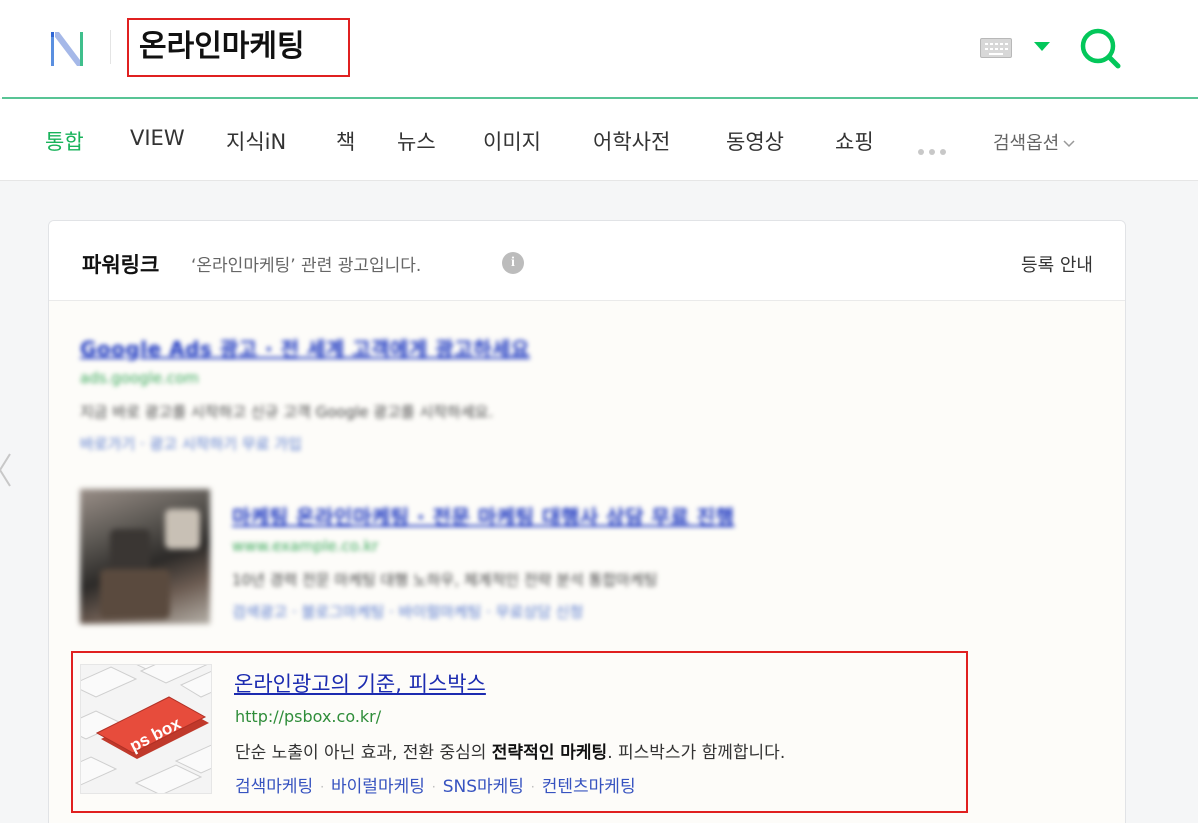 The height and width of the screenshot is (823, 1198). Describe the element at coordinates (934, 149) in the screenshot. I see `more-tabs-icon` at that location.